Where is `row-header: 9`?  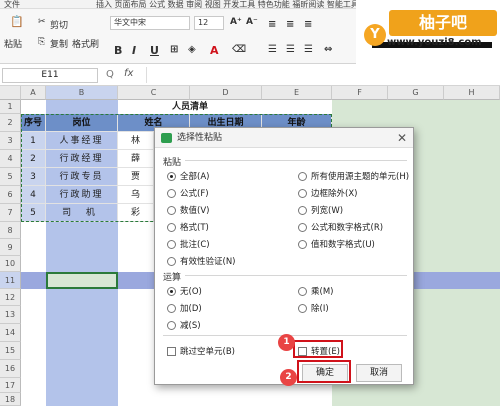
row-header: 9 is located at coordinates (10, 247).